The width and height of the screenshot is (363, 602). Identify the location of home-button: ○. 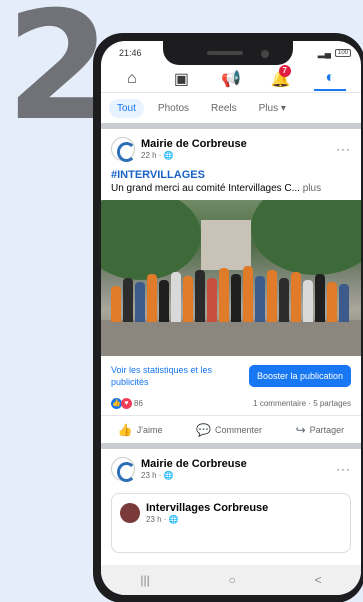
(232, 580).